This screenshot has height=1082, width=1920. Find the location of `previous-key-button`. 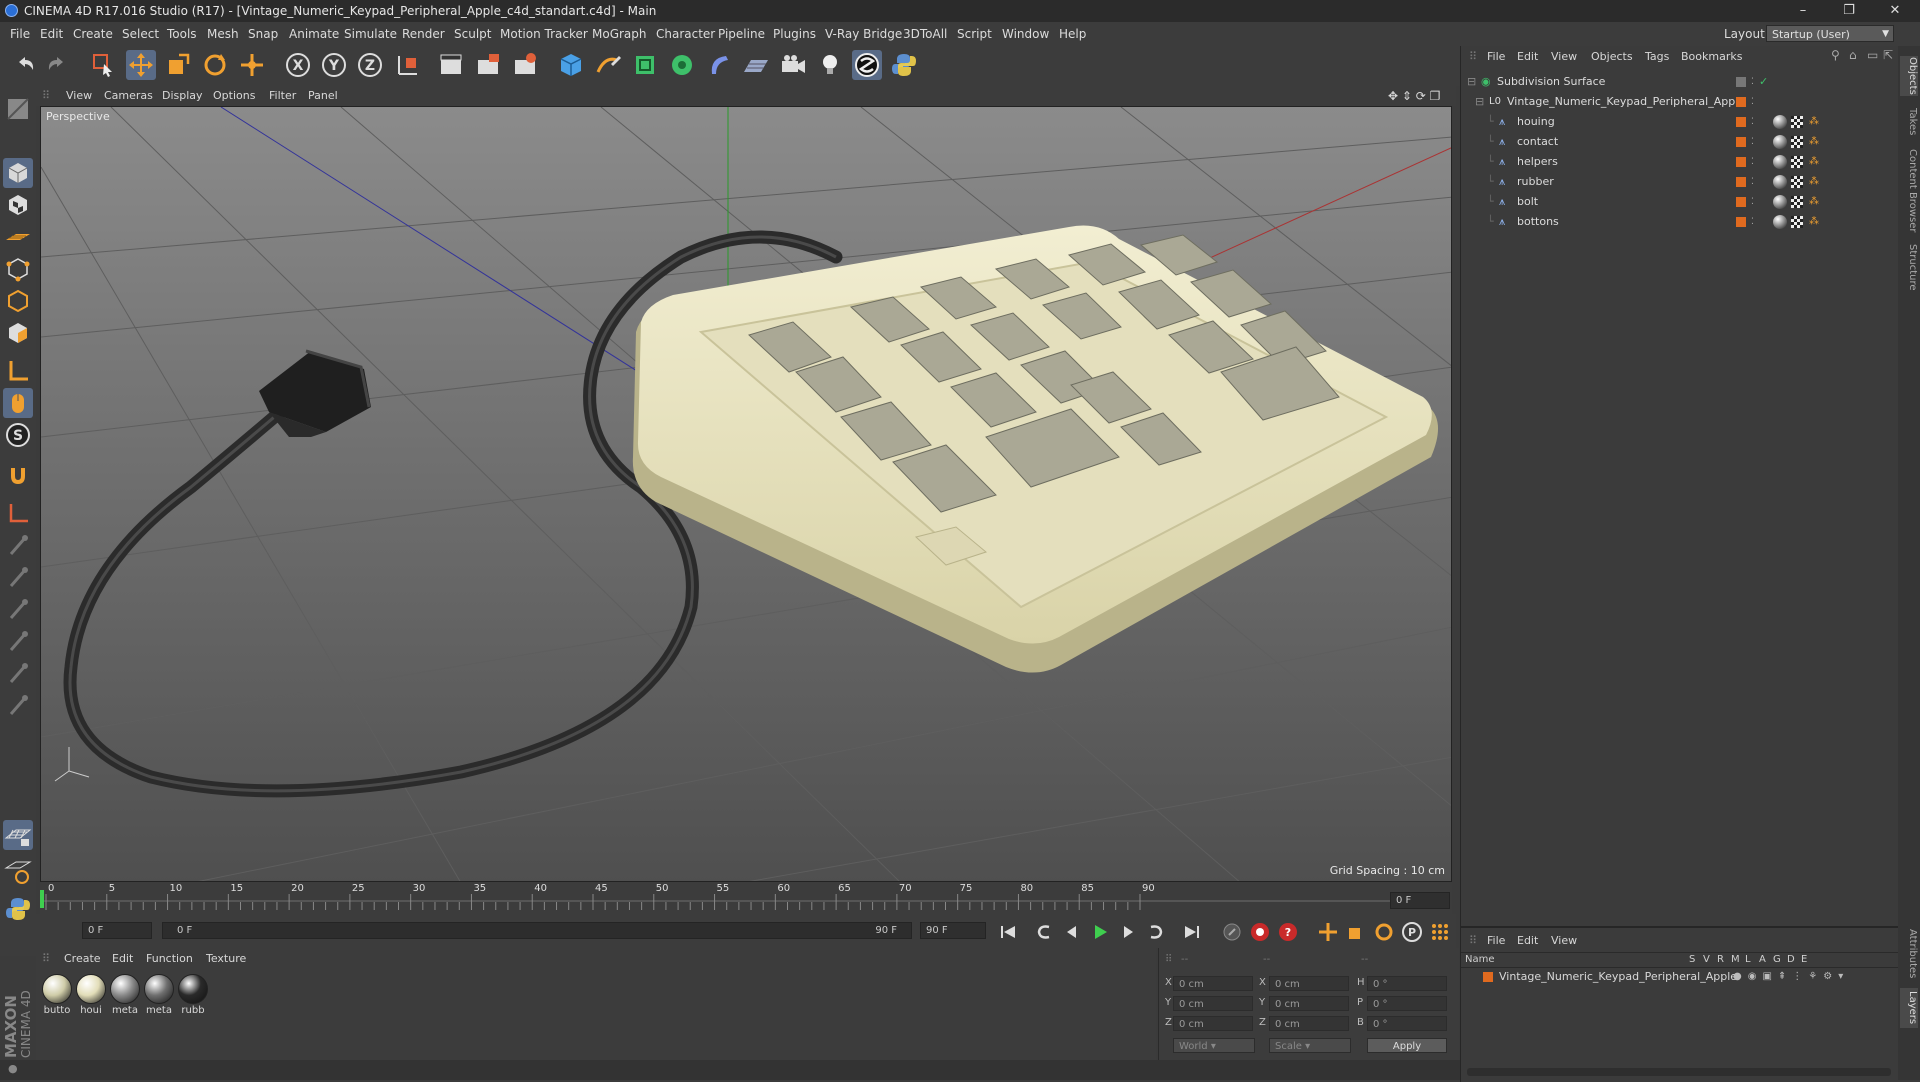

previous-key-button is located at coordinates (1044, 932).